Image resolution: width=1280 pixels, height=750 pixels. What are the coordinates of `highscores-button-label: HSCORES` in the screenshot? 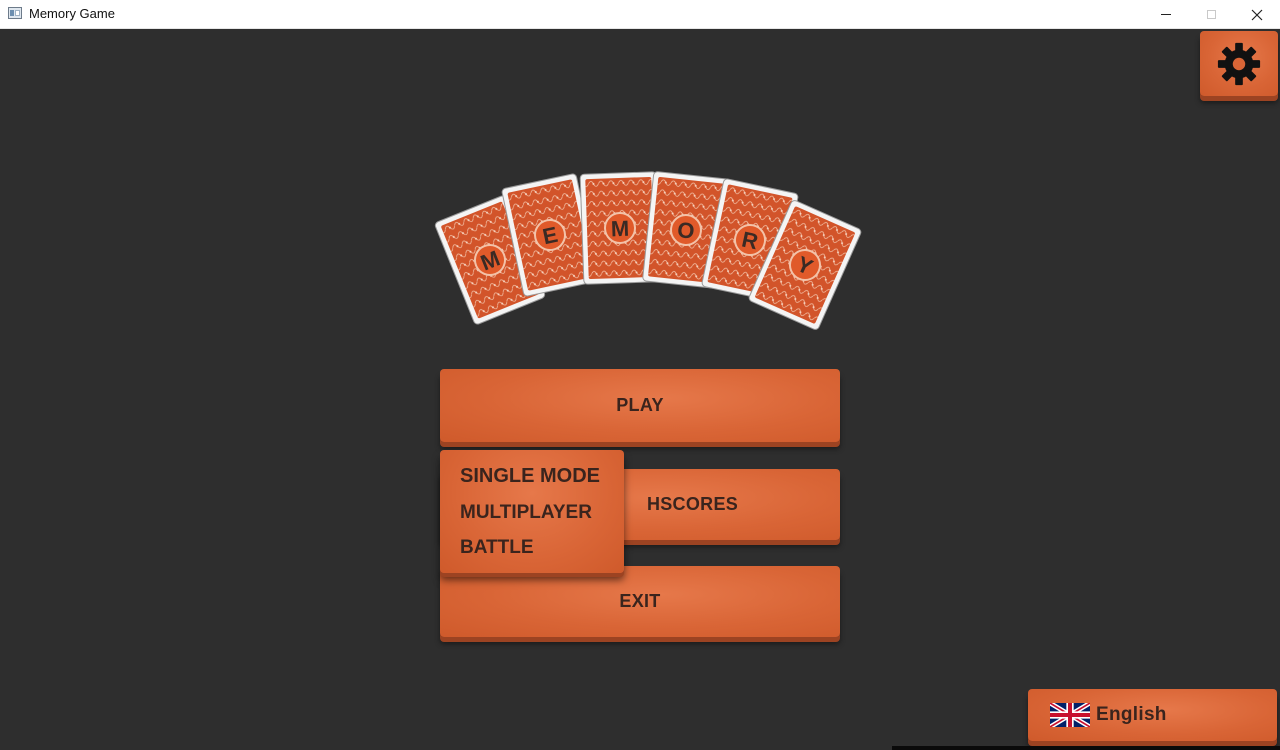 It's located at (692, 504).